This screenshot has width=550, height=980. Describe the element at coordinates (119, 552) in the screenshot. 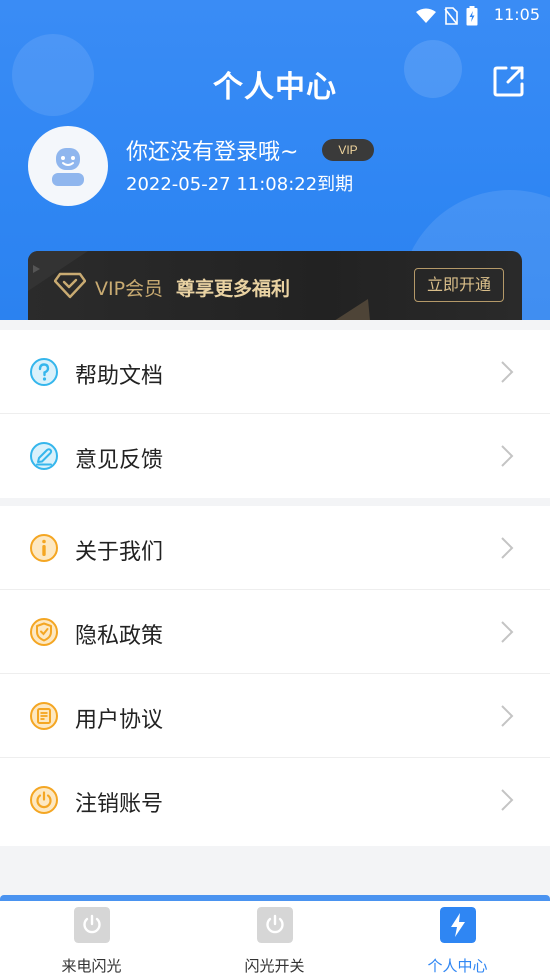

I see `menu-label: 关于我们` at that location.